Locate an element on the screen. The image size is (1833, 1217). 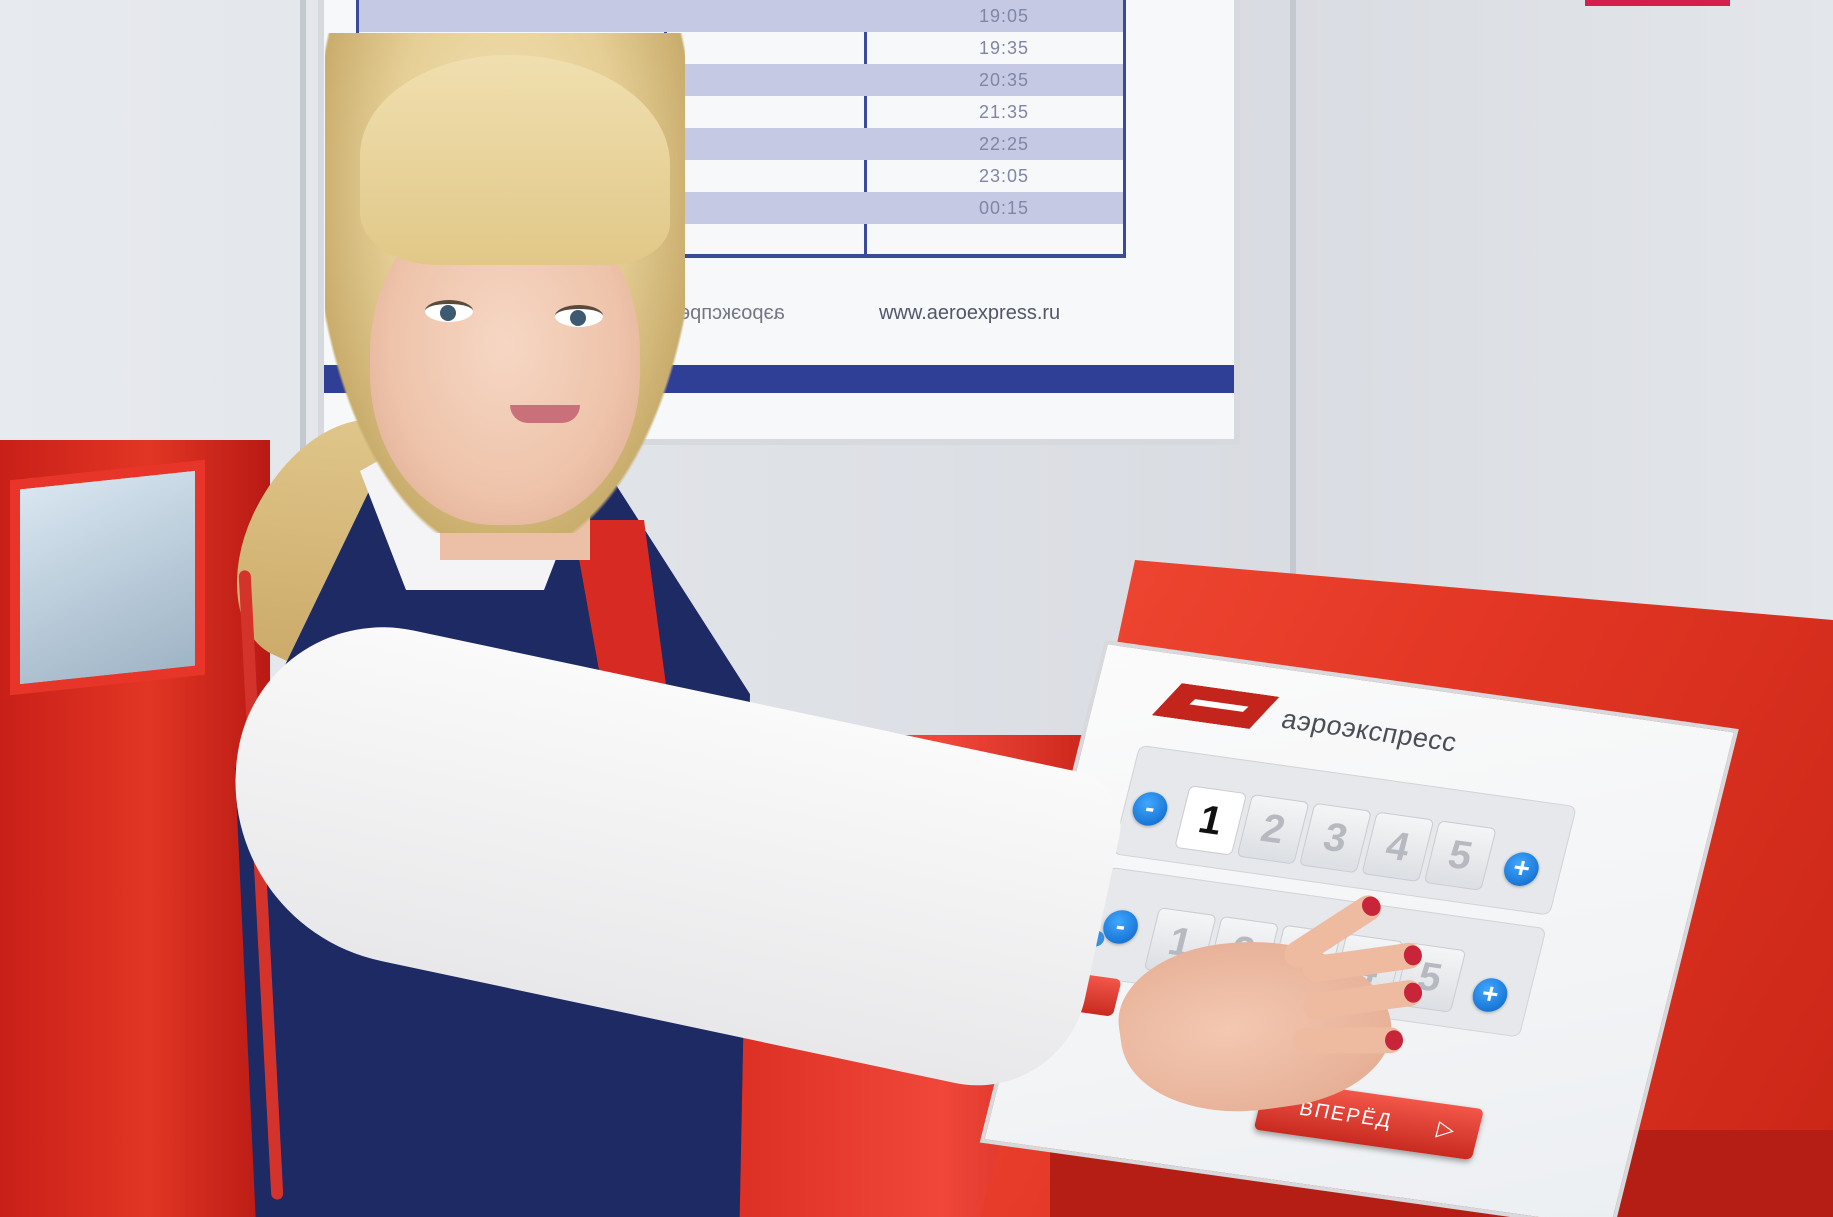
nail is located at coordinates (1394, 1040).